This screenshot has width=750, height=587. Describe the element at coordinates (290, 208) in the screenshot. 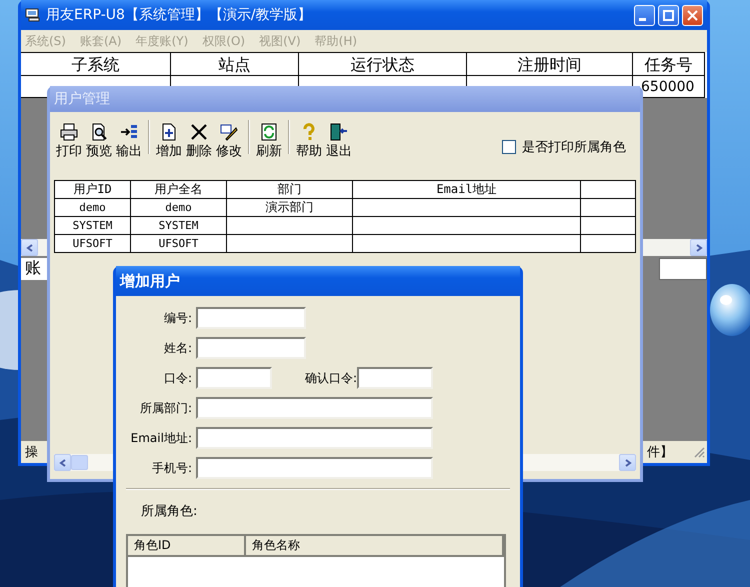

I see `table-cell: 演示部门` at that location.